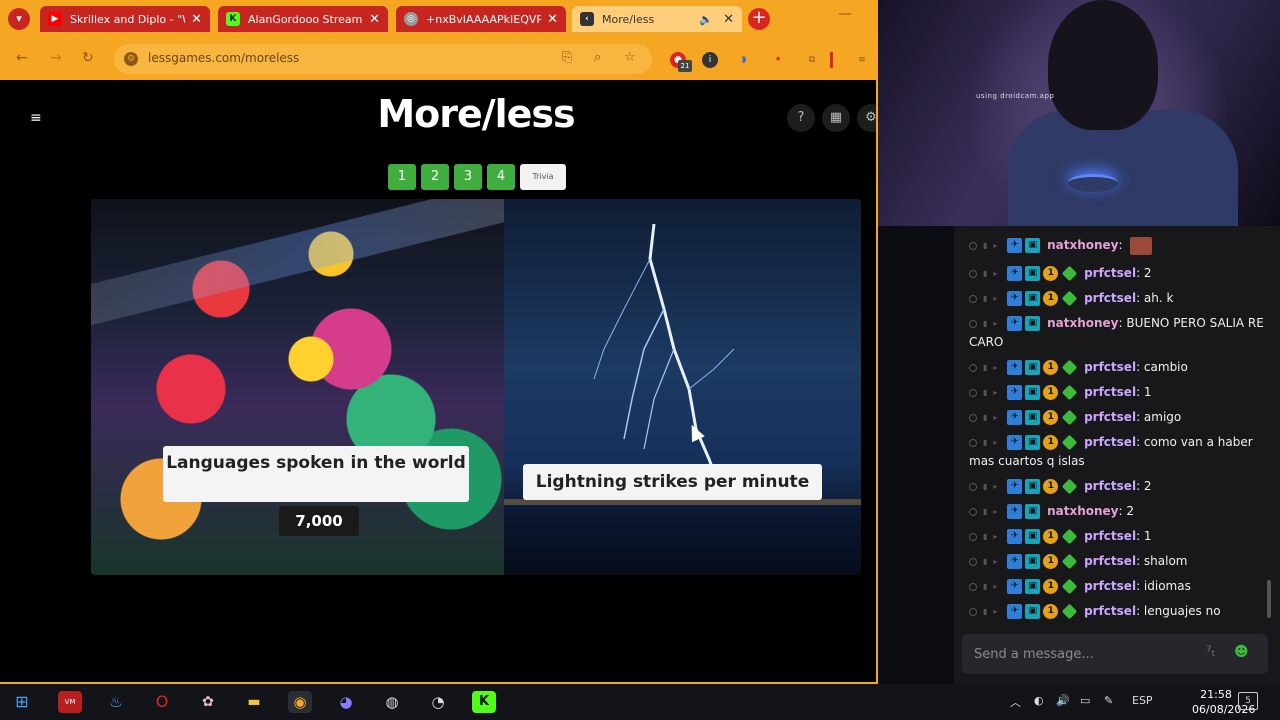 The width and height of the screenshot is (1280, 720). Describe the element at coordinates (866, 118) in the screenshot. I see `settings-icon: ⚙` at that location.